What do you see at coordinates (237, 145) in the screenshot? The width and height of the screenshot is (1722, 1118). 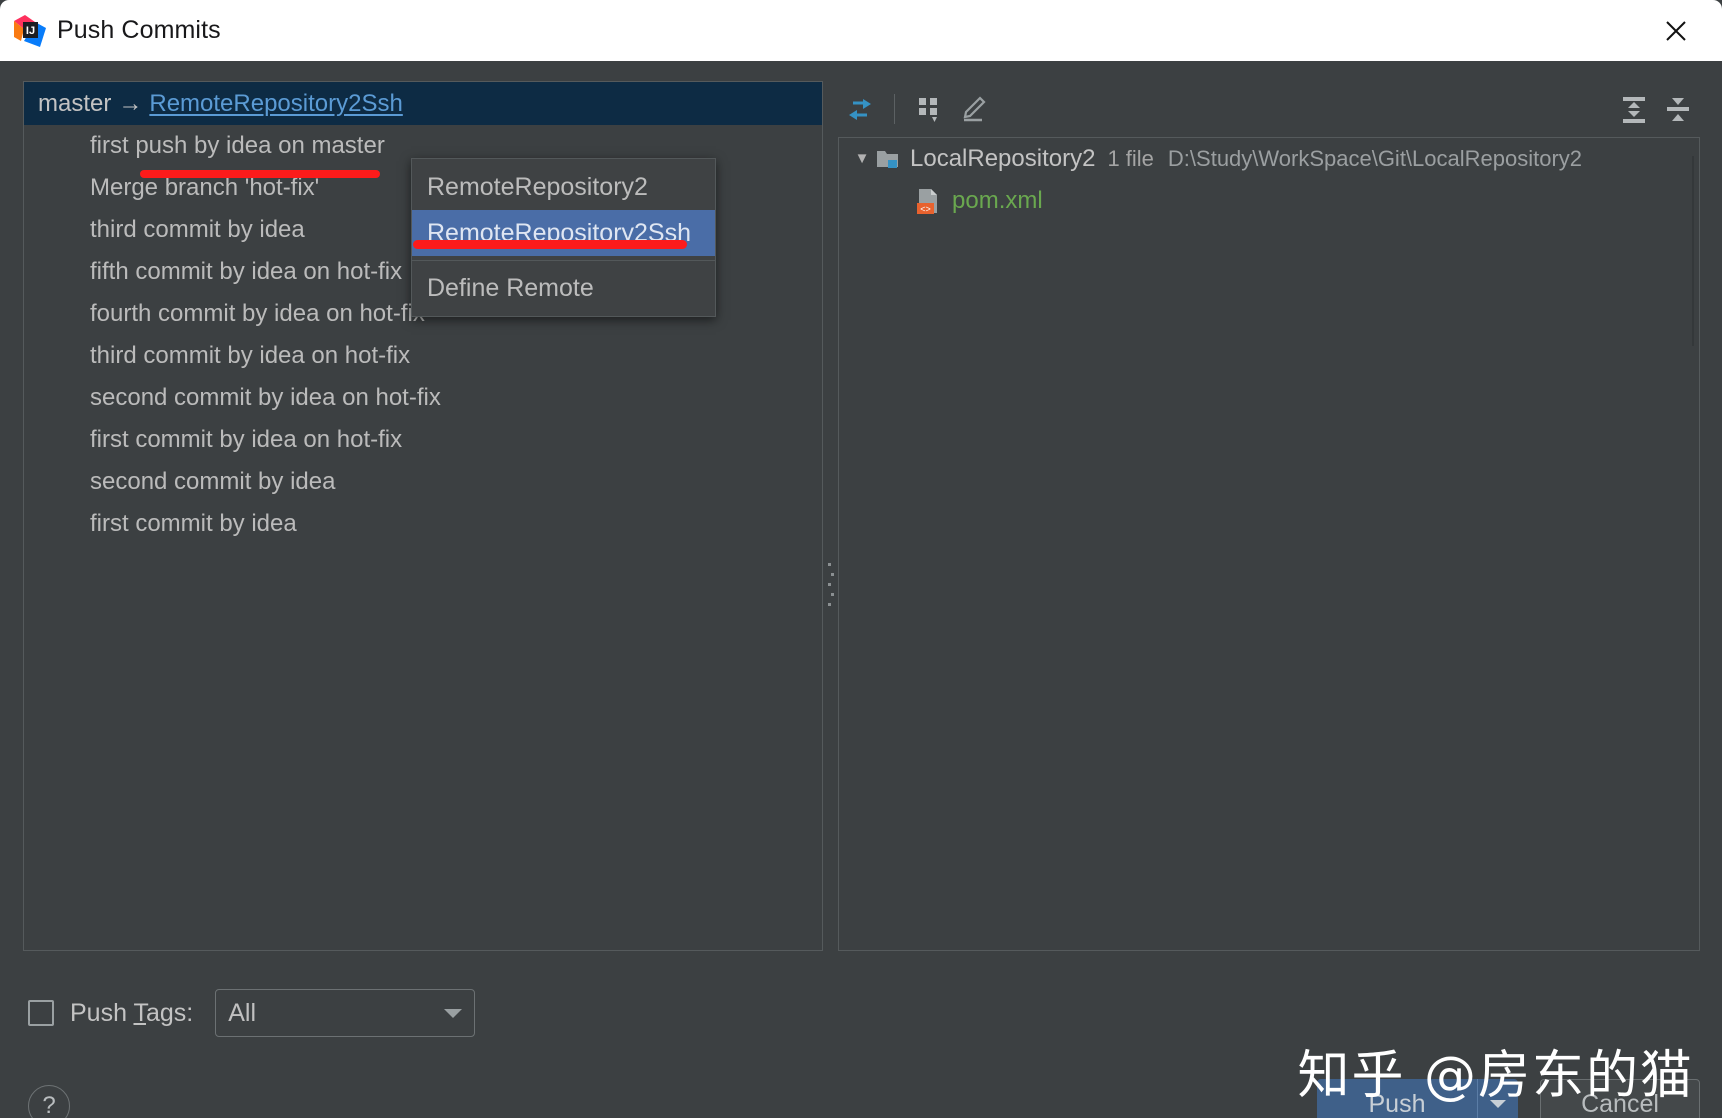 I see `commit-message: first push by idea on master` at bounding box center [237, 145].